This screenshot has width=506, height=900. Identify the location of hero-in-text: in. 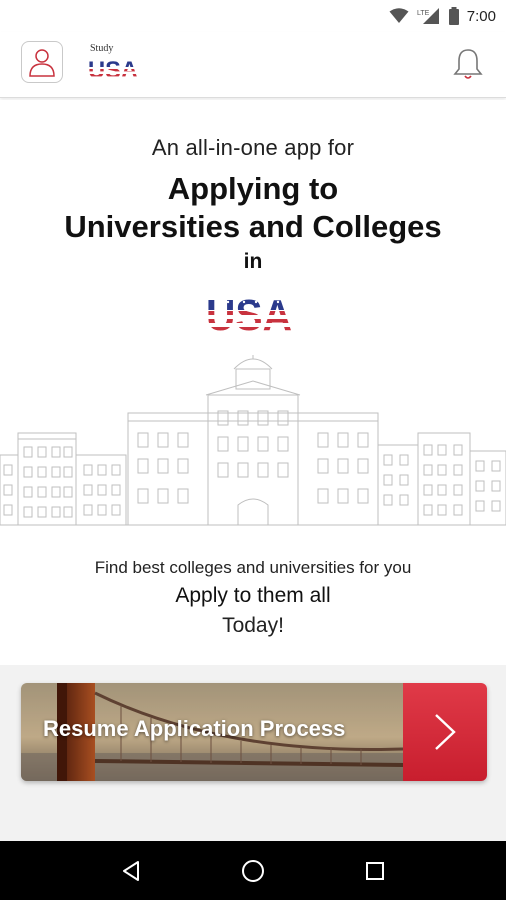
(253, 261).